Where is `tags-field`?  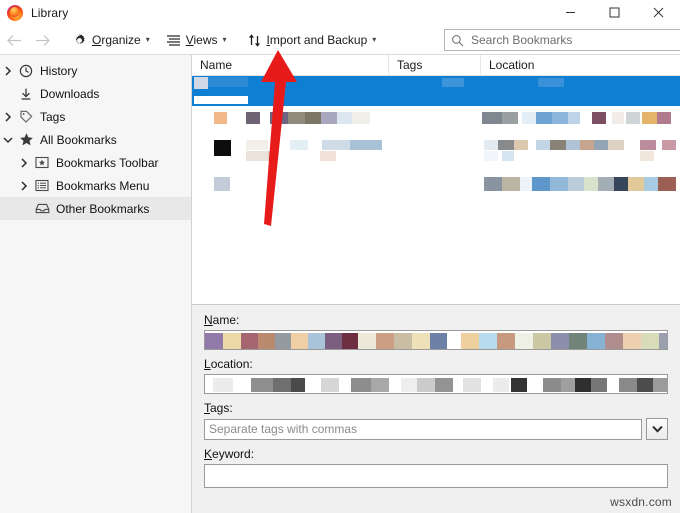
tags-field is located at coordinates (423, 429).